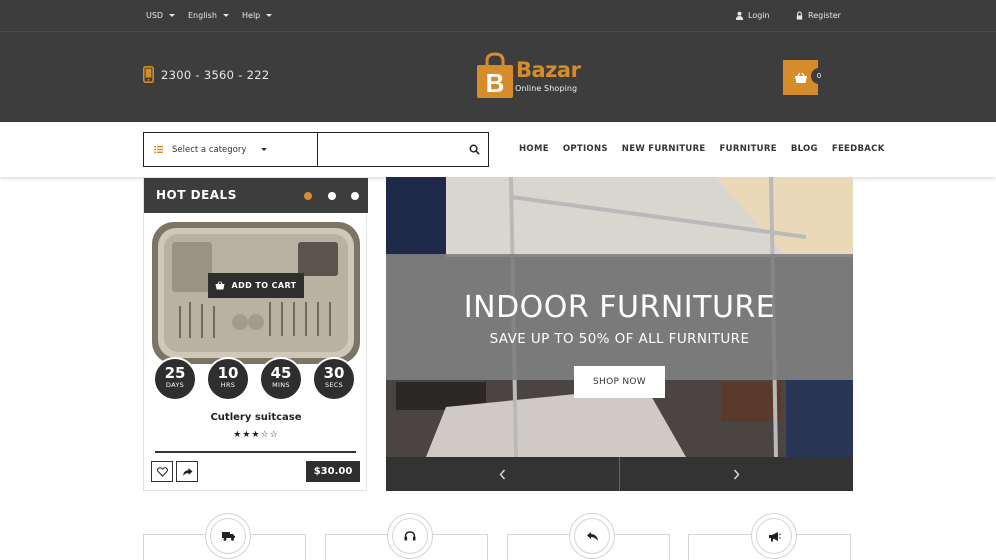  I want to click on nav-blog: BLOG, so click(804, 149).